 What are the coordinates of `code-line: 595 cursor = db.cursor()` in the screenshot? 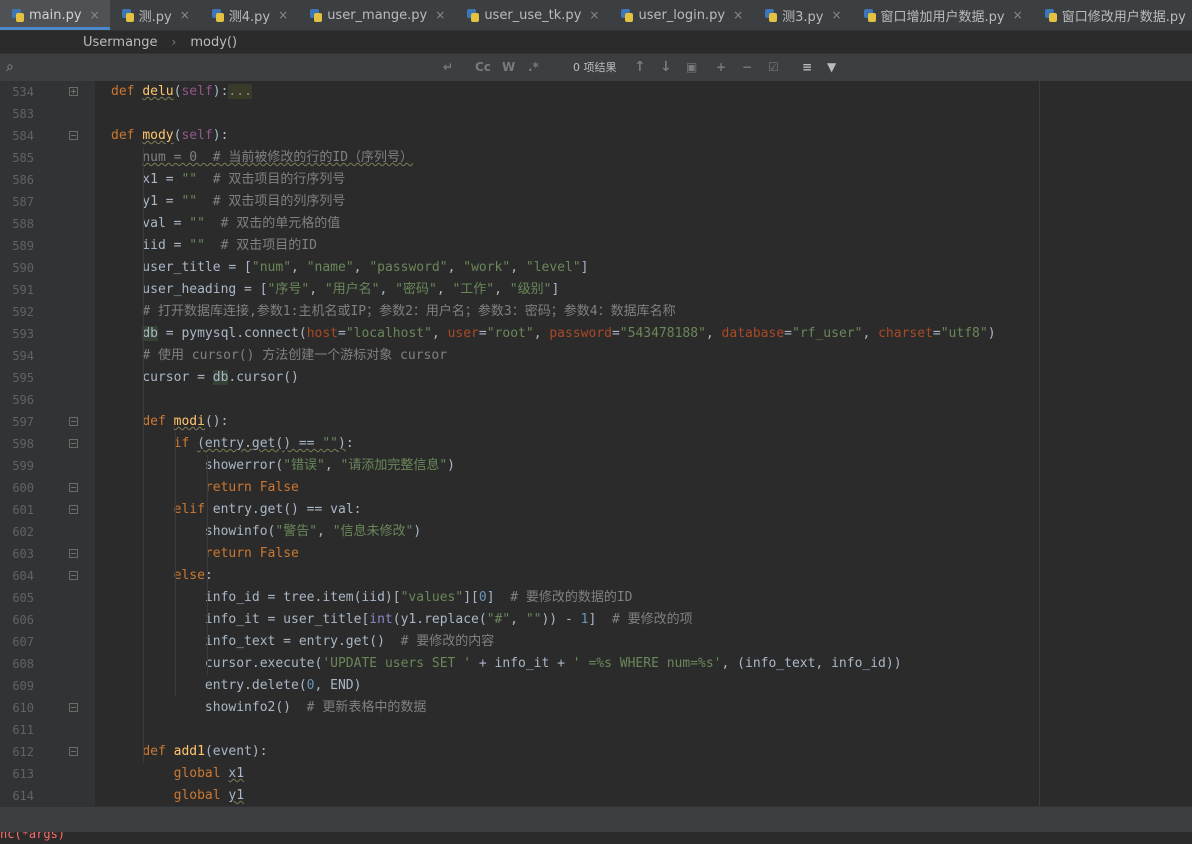 It's located at (596, 378).